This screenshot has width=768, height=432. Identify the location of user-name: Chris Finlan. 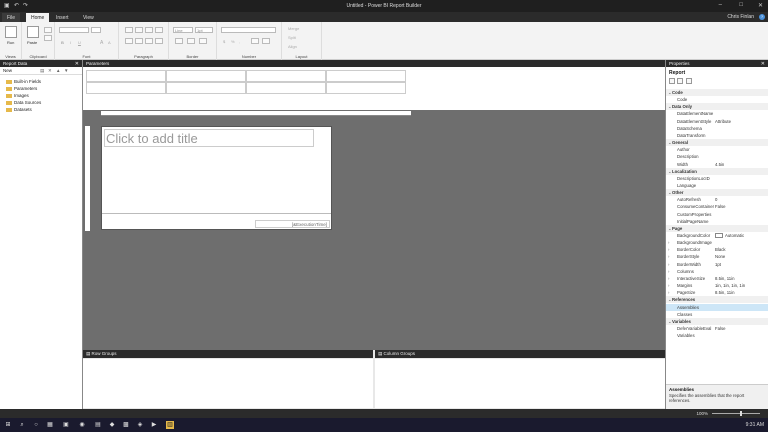
(740, 17).